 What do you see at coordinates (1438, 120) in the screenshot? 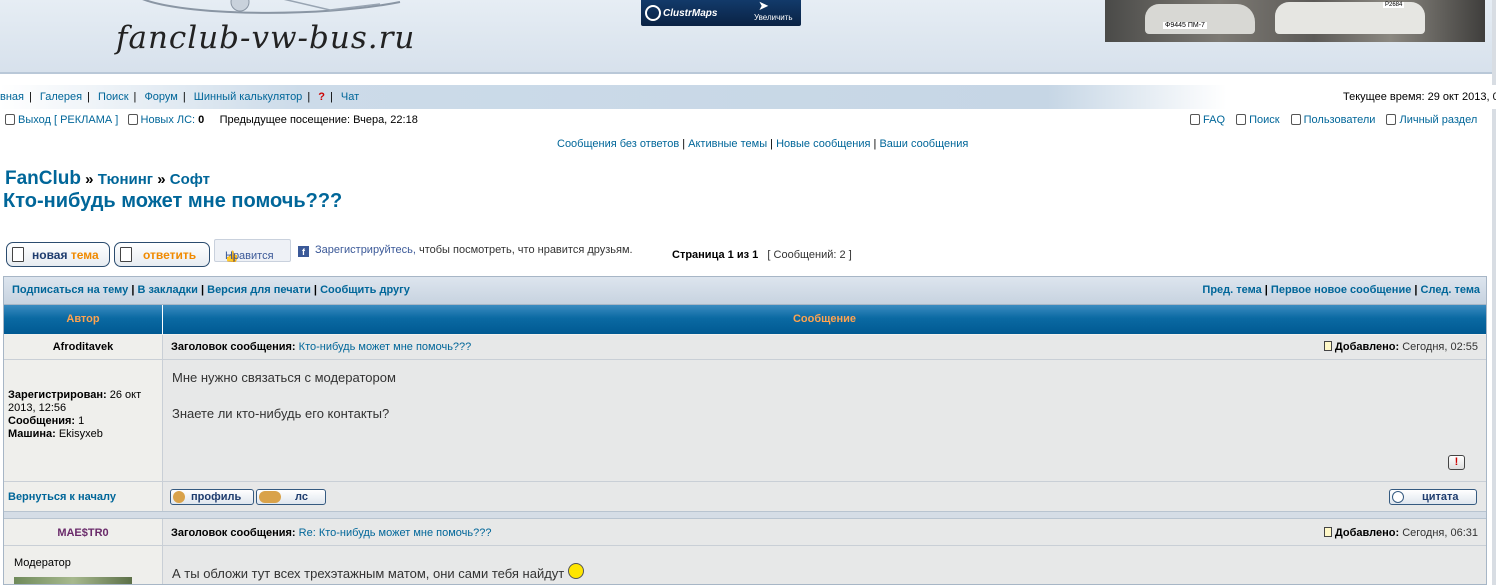
I see `ucp-link: Личный раздел` at bounding box center [1438, 120].